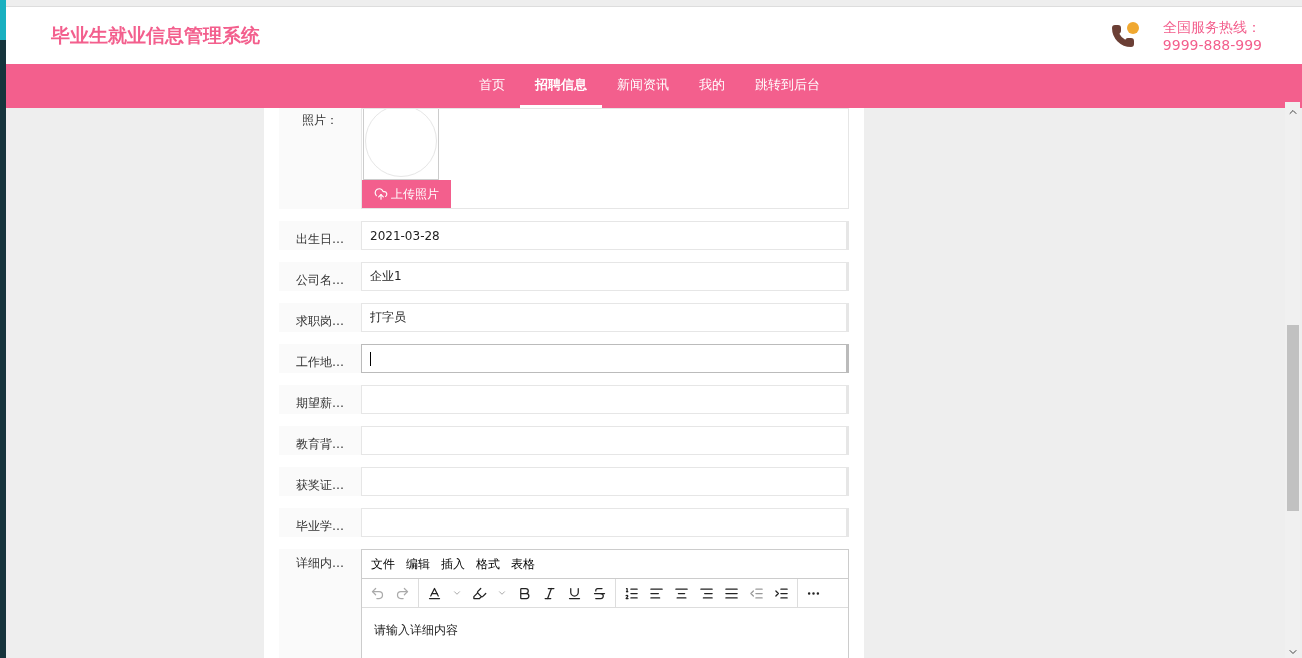 This screenshot has width=1302, height=658. Describe the element at coordinates (605, 276) in the screenshot. I see `input-field: 企业1` at that location.